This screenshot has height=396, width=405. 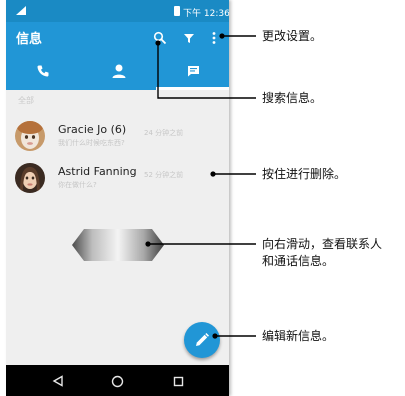 What do you see at coordinates (177, 11) in the screenshot?
I see `battery-icon` at bounding box center [177, 11].